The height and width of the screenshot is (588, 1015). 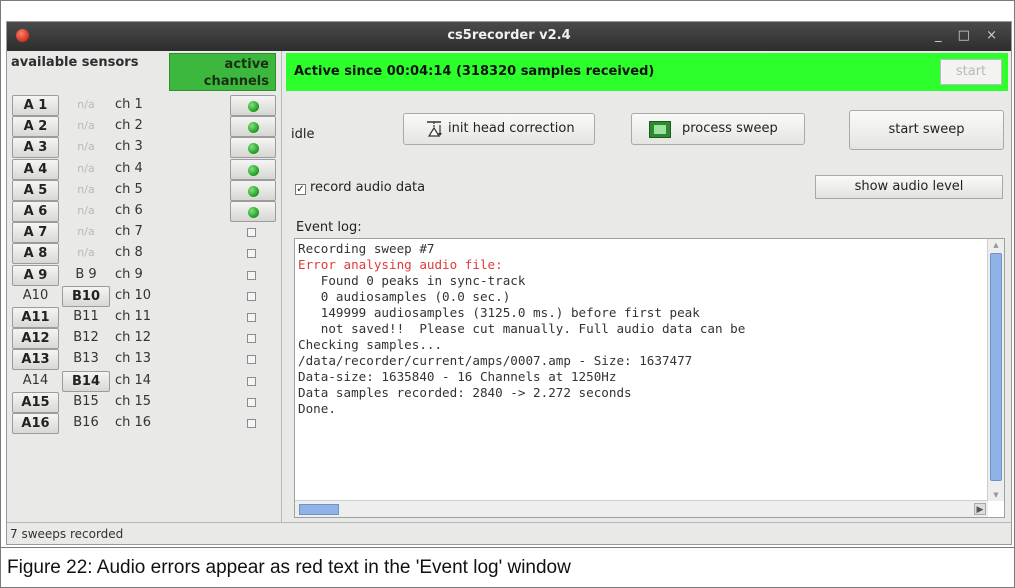 I want to click on sensor-b-14: B14, so click(x=86, y=381).